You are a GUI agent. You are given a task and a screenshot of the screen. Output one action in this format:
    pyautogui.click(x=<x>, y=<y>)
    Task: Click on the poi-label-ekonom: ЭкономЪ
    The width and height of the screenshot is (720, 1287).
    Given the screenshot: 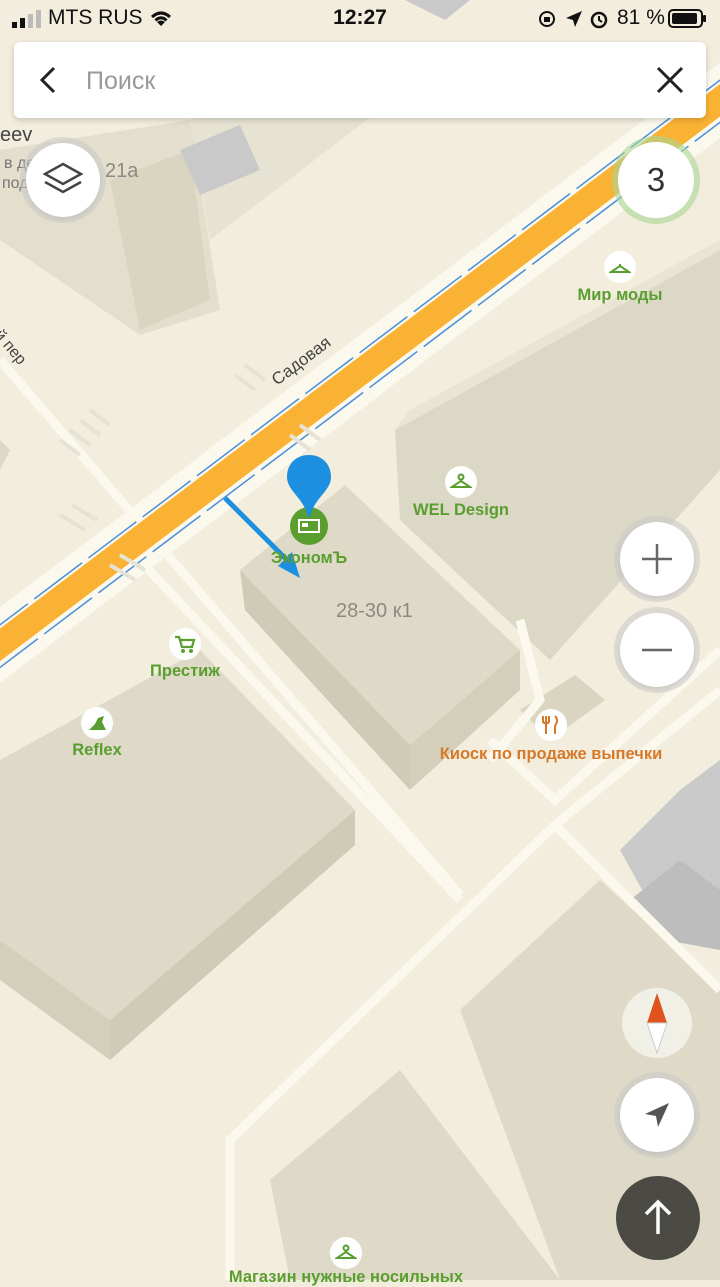 What is the action you would take?
    pyautogui.click(x=309, y=558)
    